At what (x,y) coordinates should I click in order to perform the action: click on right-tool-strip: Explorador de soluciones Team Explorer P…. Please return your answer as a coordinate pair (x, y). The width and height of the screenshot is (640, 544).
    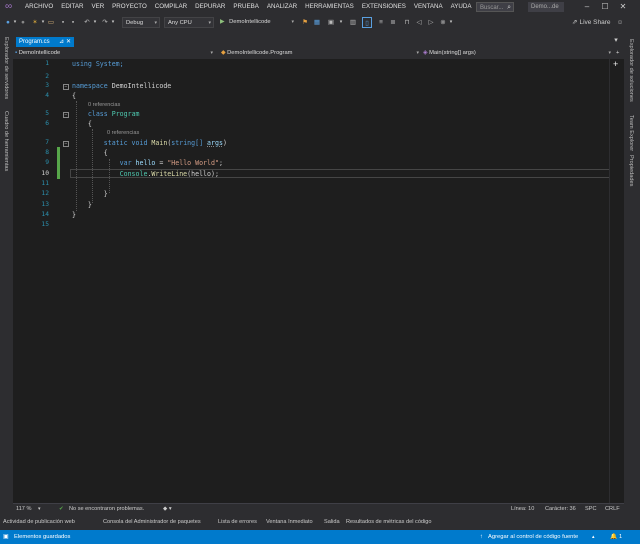
    Looking at the image, I should click on (632, 270).